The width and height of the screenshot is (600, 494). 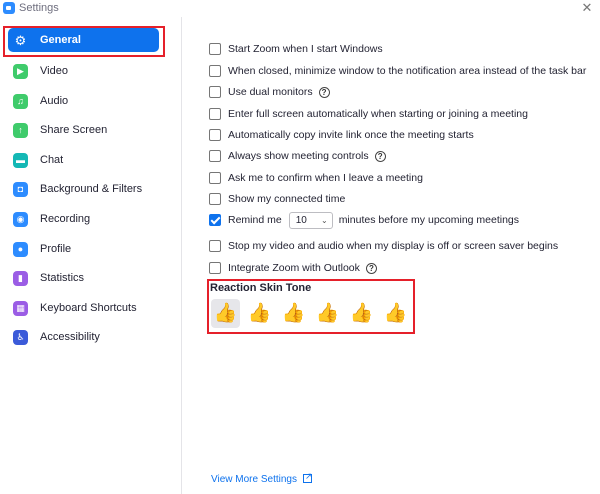 What do you see at coordinates (54, 71) in the screenshot?
I see `sidebar-item-label: Video` at bounding box center [54, 71].